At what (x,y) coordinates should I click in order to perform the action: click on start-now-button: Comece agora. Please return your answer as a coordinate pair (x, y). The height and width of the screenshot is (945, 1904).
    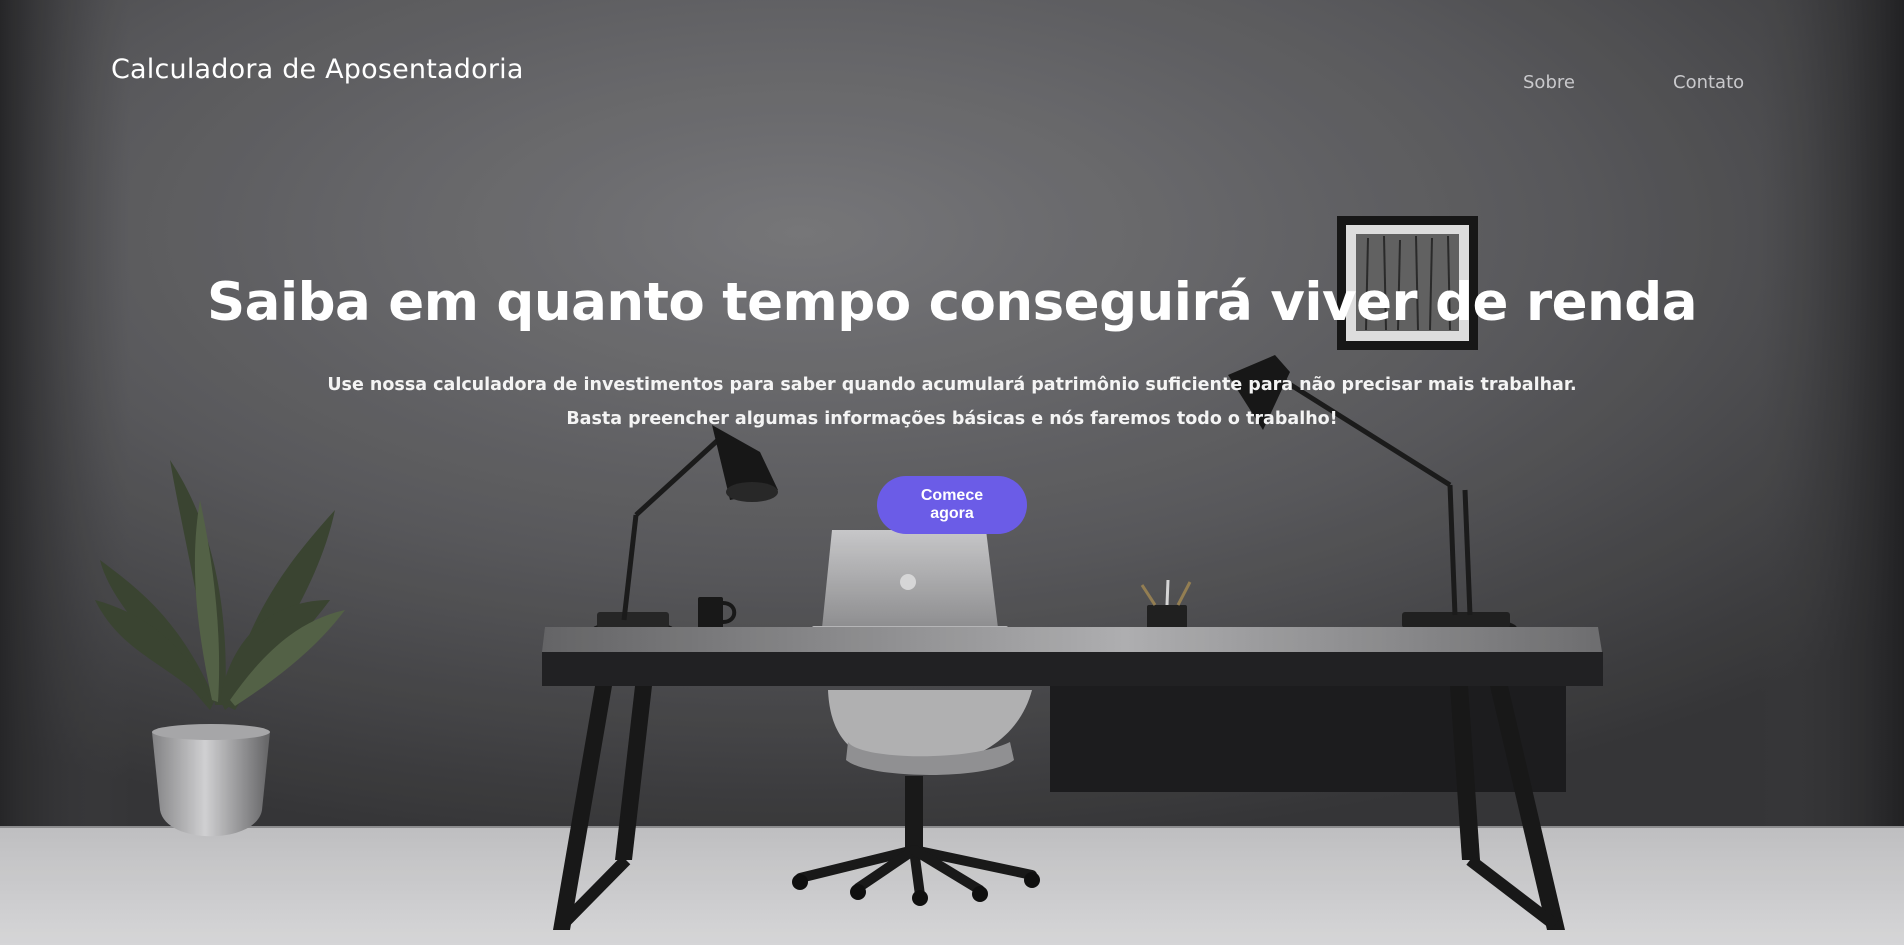
    Looking at the image, I should click on (952, 505).